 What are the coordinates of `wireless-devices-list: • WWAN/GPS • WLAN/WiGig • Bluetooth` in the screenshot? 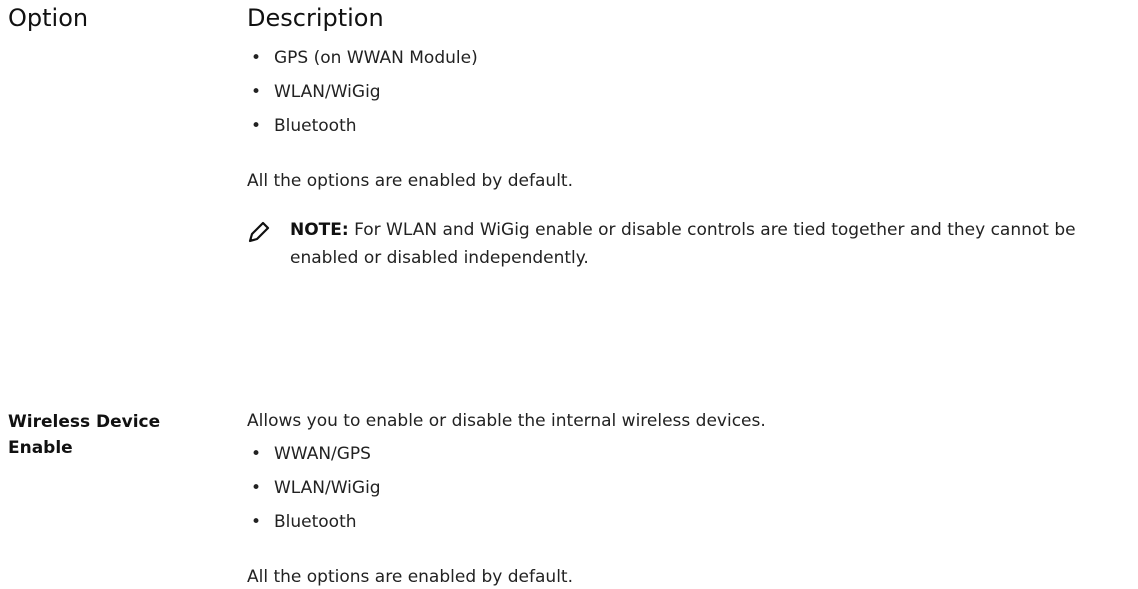 It's located at (314, 488).